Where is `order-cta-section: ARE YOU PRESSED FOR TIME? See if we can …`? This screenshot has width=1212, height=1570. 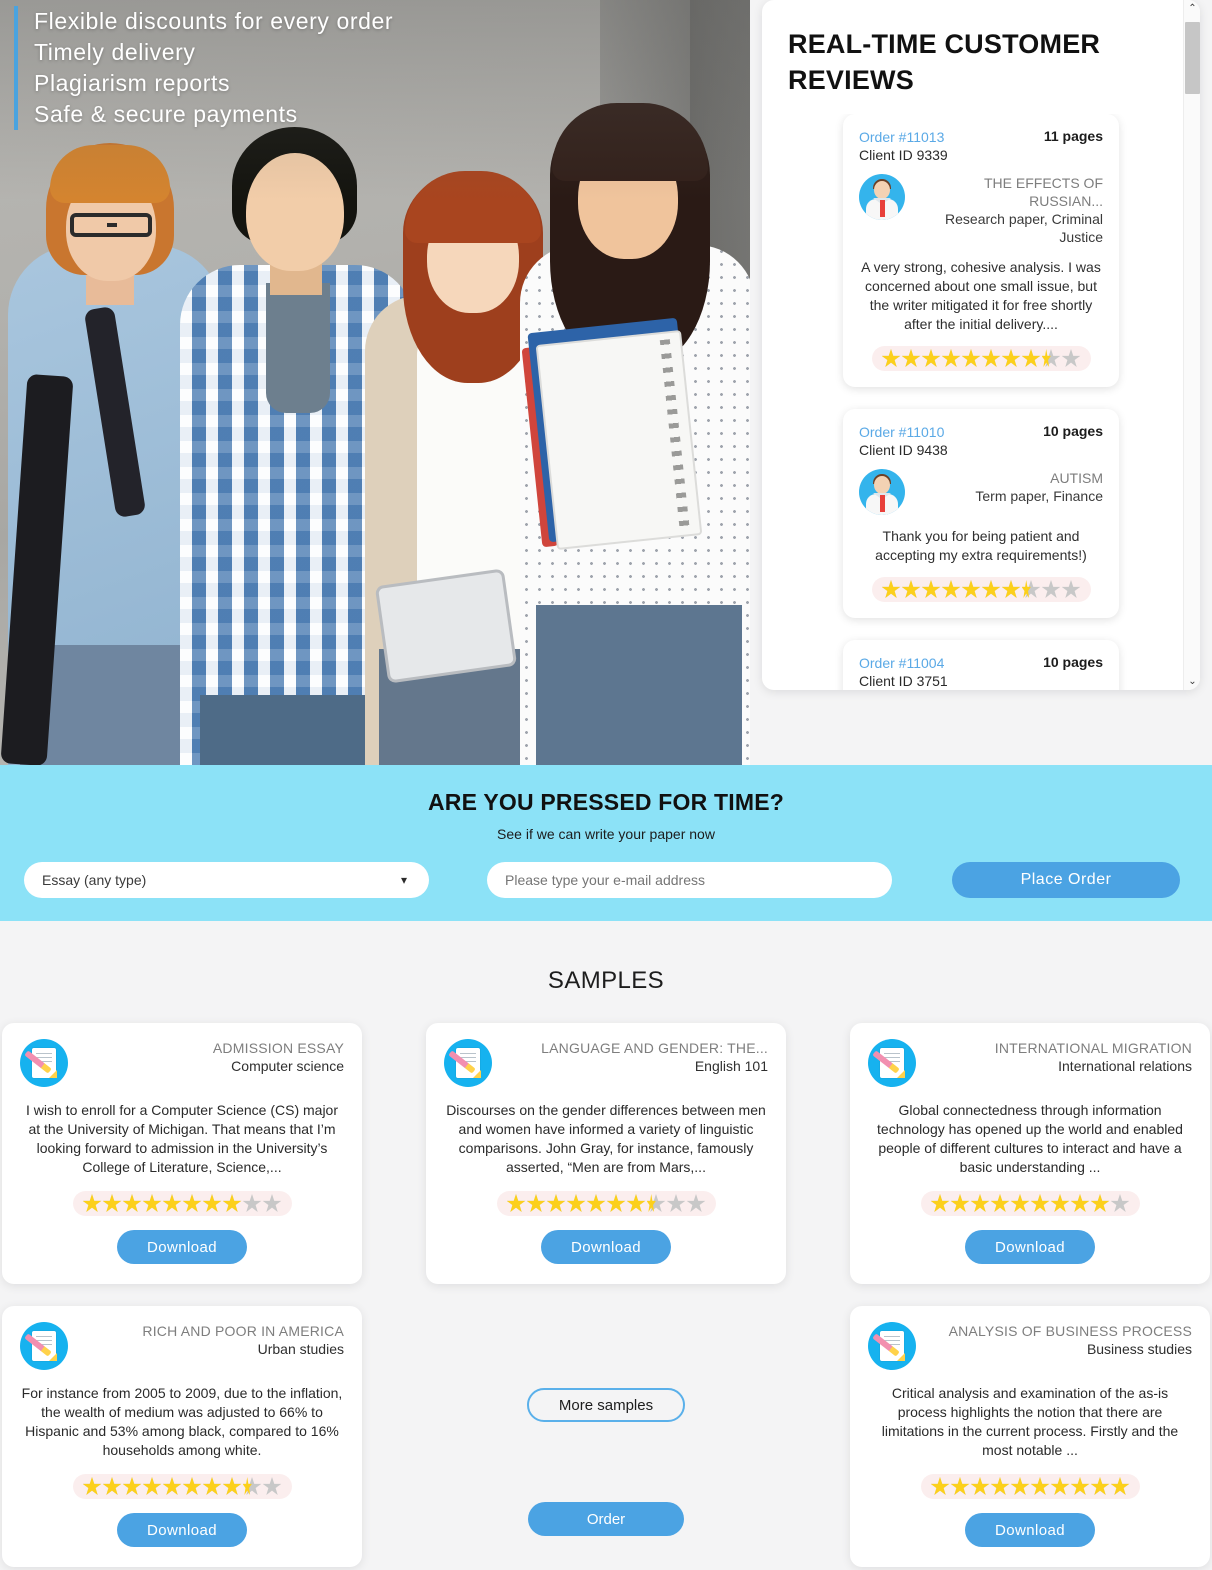
order-cta-section: ARE YOU PRESSED FOR TIME? See if we can … is located at coordinates (606, 843).